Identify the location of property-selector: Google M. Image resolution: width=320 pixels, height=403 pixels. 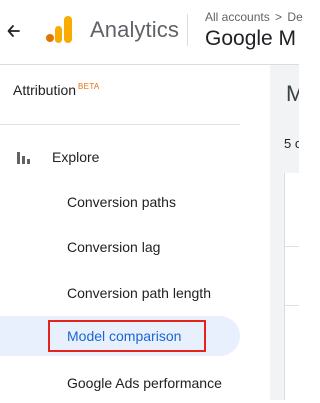
(250, 39).